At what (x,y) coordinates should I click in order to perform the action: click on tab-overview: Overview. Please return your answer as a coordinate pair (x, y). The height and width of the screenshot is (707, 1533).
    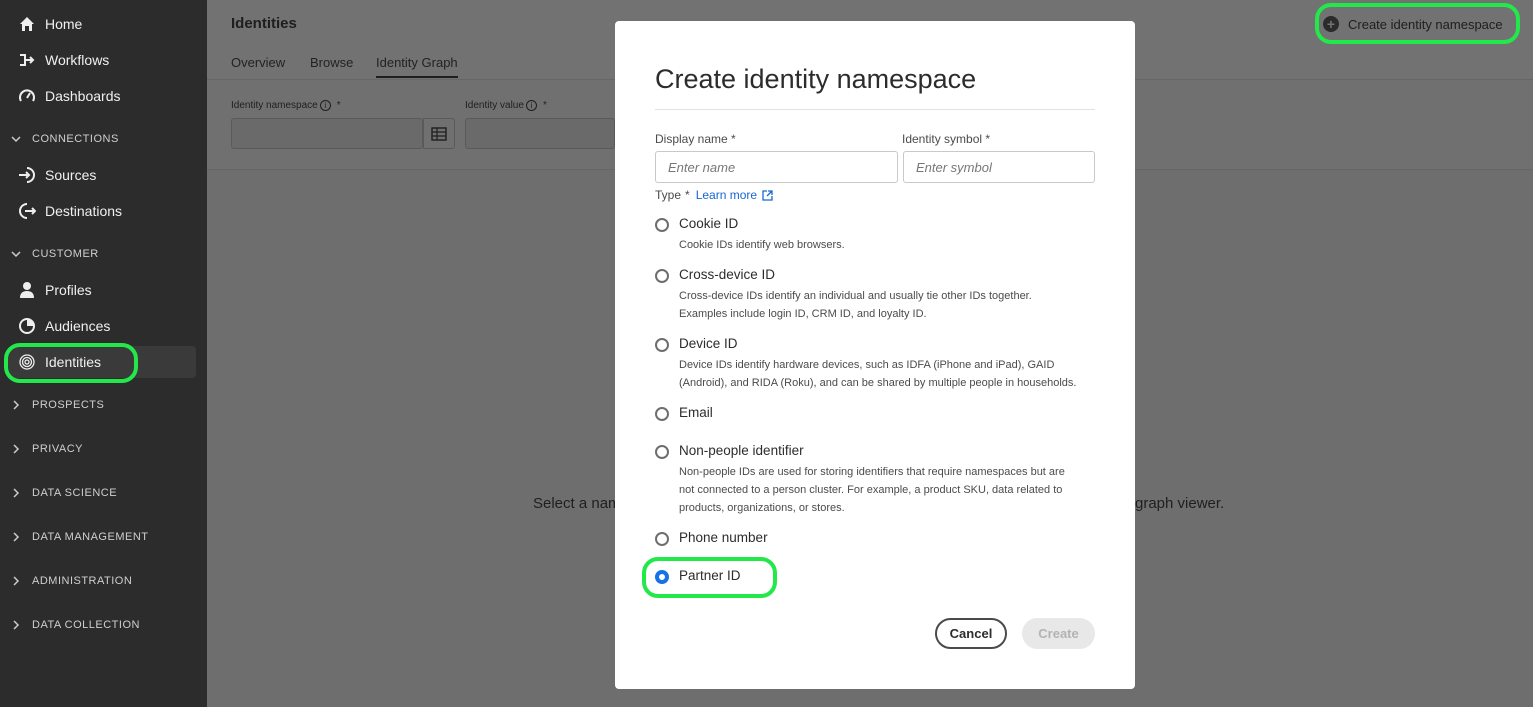
    Looking at the image, I should click on (258, 62).